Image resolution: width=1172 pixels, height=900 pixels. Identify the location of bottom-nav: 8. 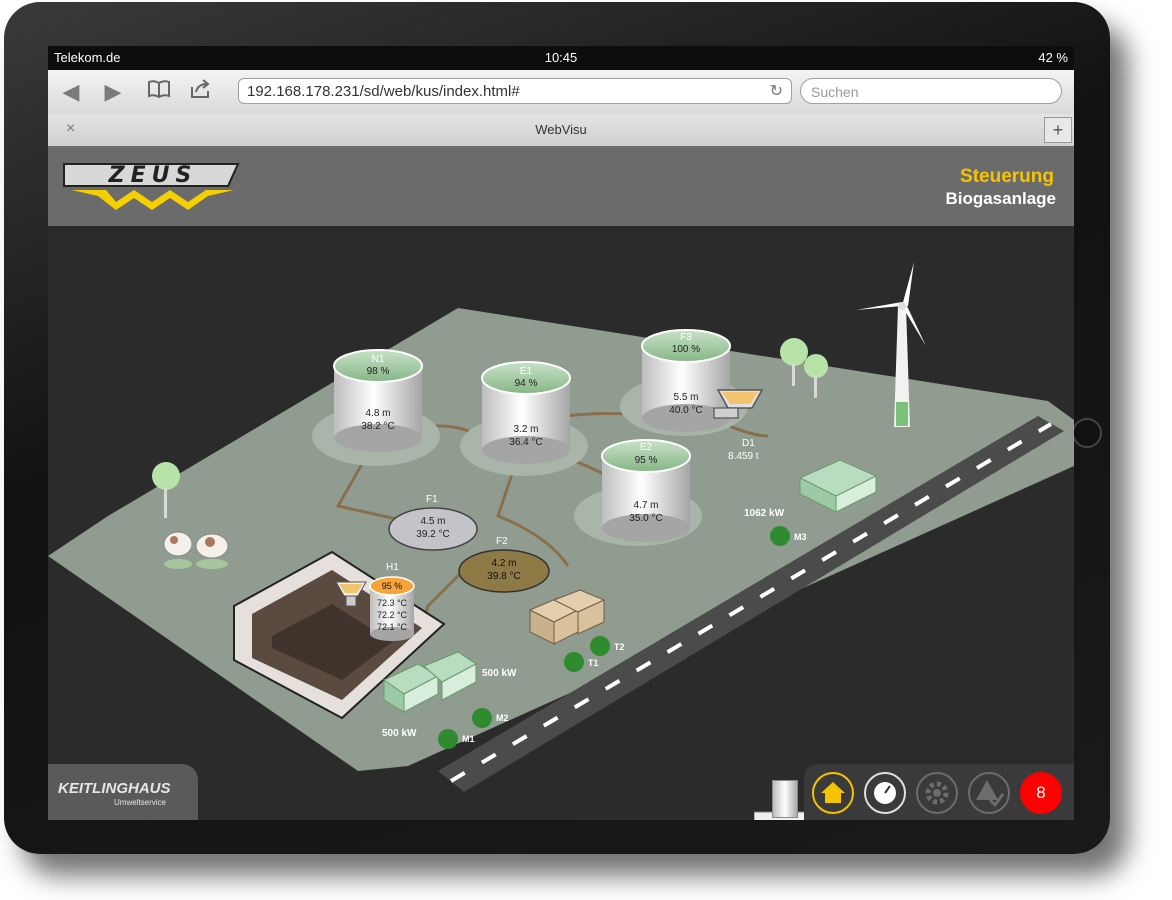
(939, 792).